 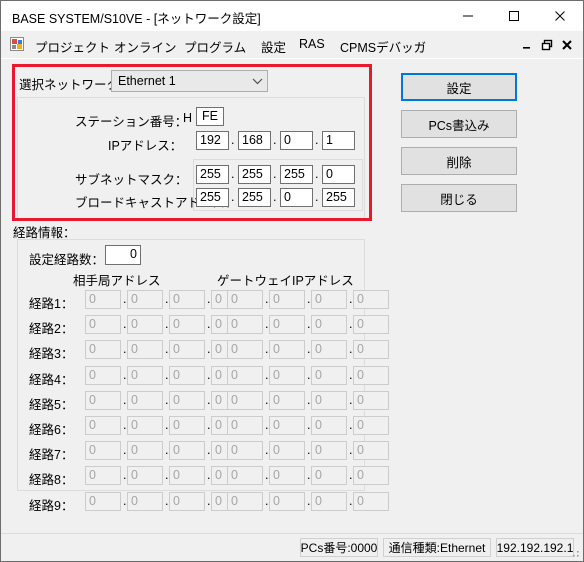 I want to click on application-icon, so click(x=17, y=44).